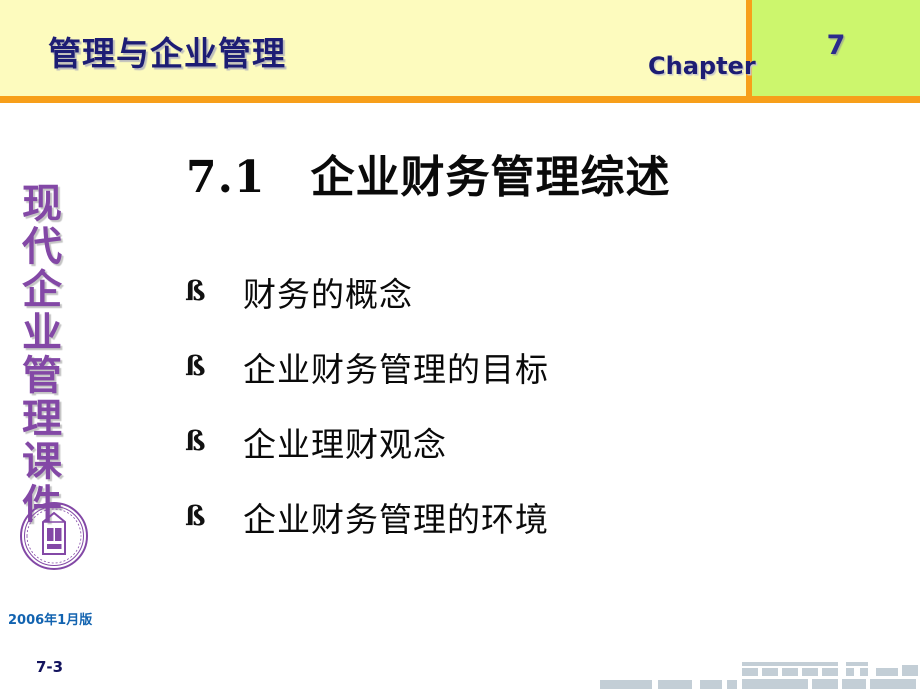  Describe the element at coordinates (54, 536) in the screenshot. I see `tsinghua-university-press-logo` at that location.